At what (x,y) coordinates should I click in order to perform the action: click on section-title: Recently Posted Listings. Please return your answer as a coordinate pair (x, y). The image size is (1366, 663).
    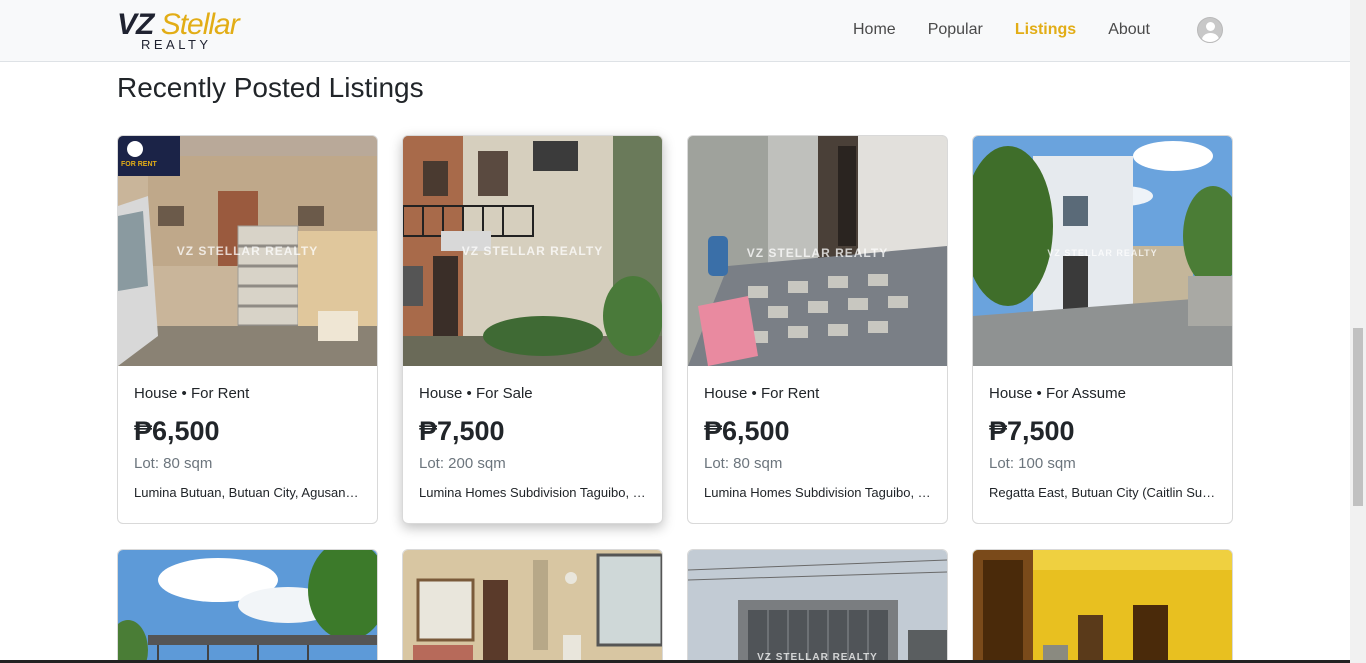
    Looking at the image, I should click on (270, 87).